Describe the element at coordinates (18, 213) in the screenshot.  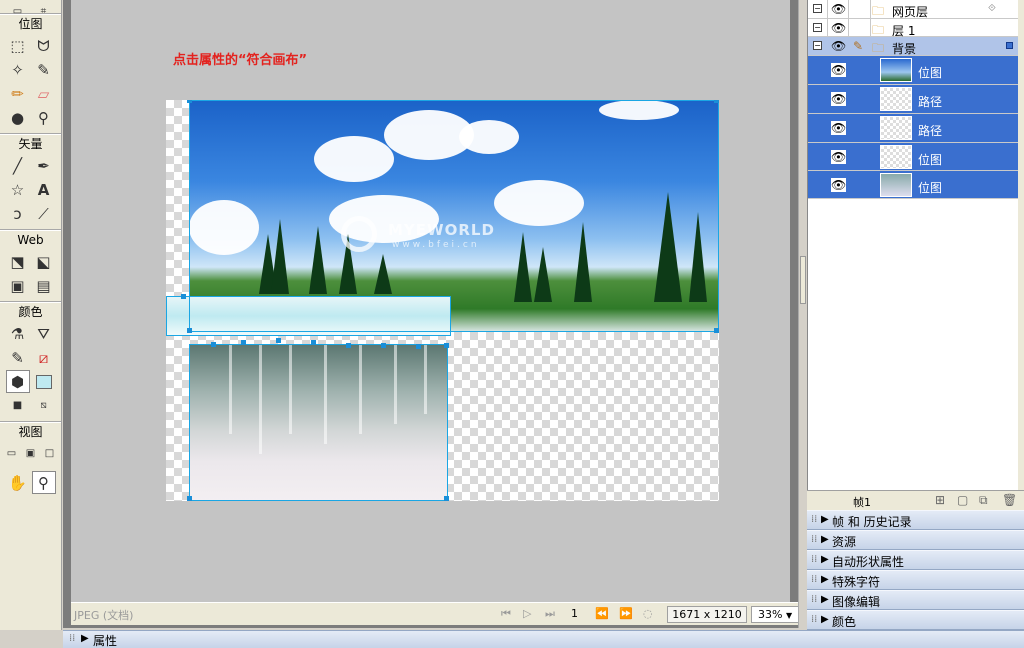
I see `freeform-icon: ↄ` at that location.